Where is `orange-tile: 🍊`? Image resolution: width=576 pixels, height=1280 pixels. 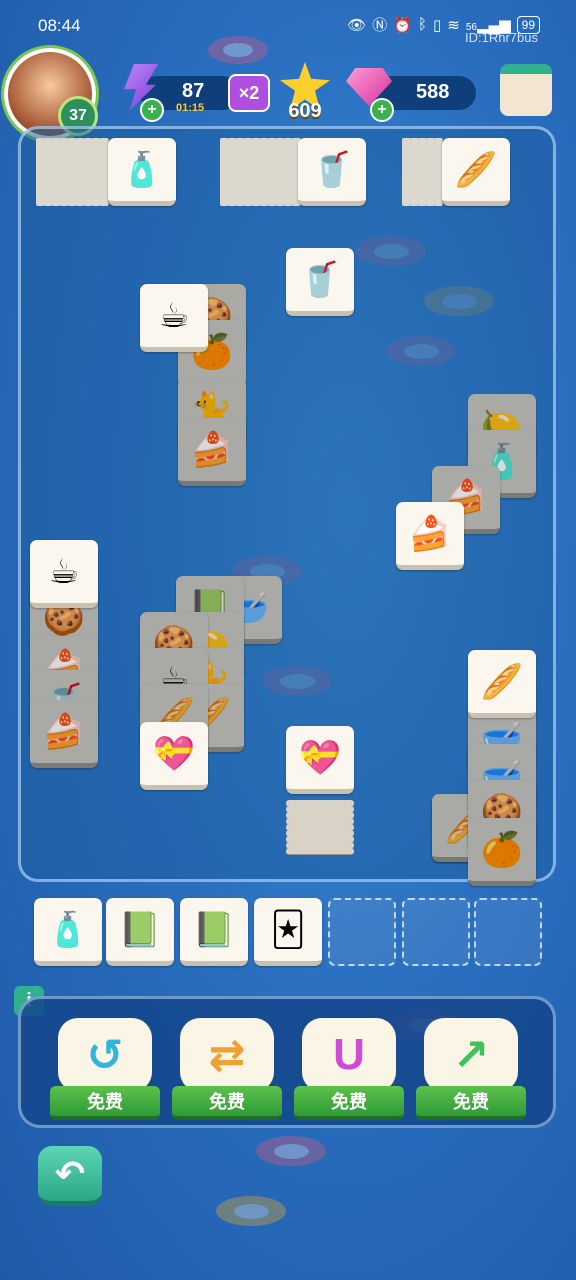 orange-tile: 🍊 is located at coordinates (502, 852).